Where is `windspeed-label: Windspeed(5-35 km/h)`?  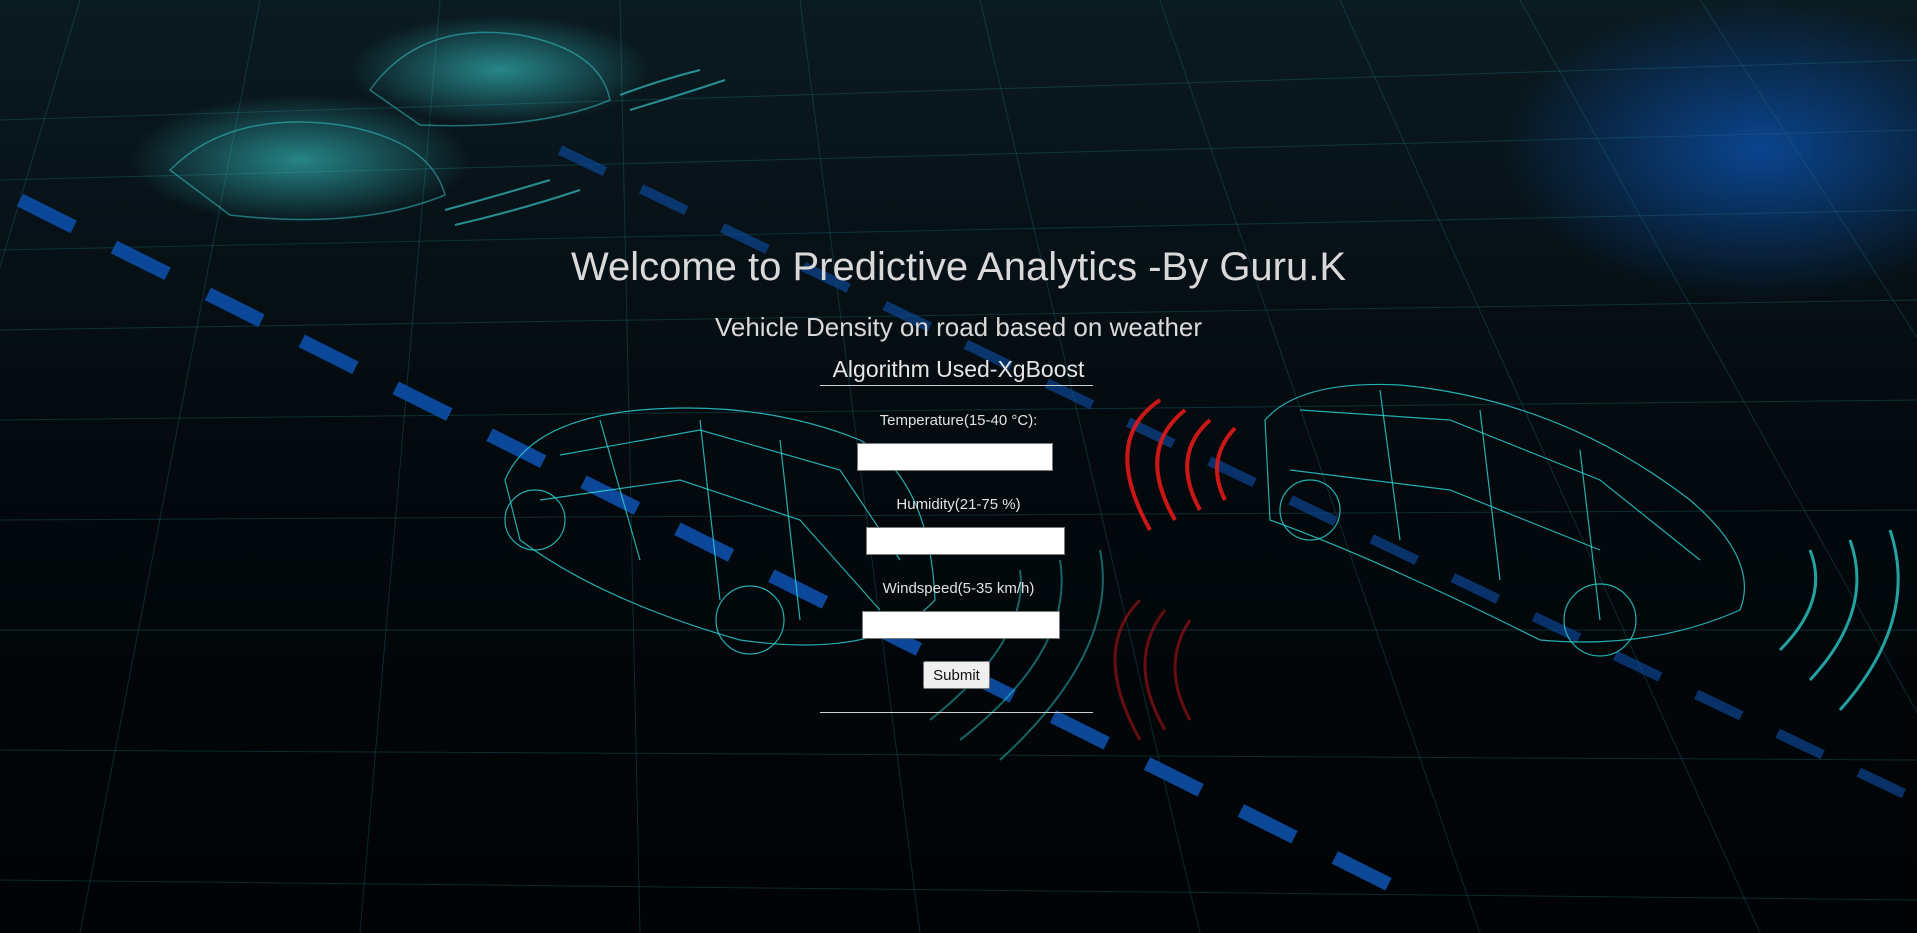
windspeed-label: Windspeed(5-35 km/h) is located at coordinates (958, 588).